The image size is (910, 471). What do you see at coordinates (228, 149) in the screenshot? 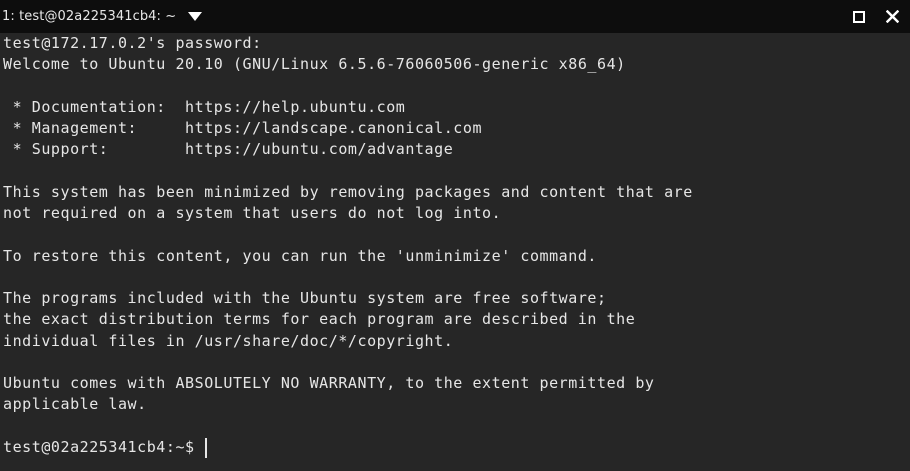
I see `terminal-line: * Support: https://ubuntu.com/advantage` at bounding box center [228, 149].